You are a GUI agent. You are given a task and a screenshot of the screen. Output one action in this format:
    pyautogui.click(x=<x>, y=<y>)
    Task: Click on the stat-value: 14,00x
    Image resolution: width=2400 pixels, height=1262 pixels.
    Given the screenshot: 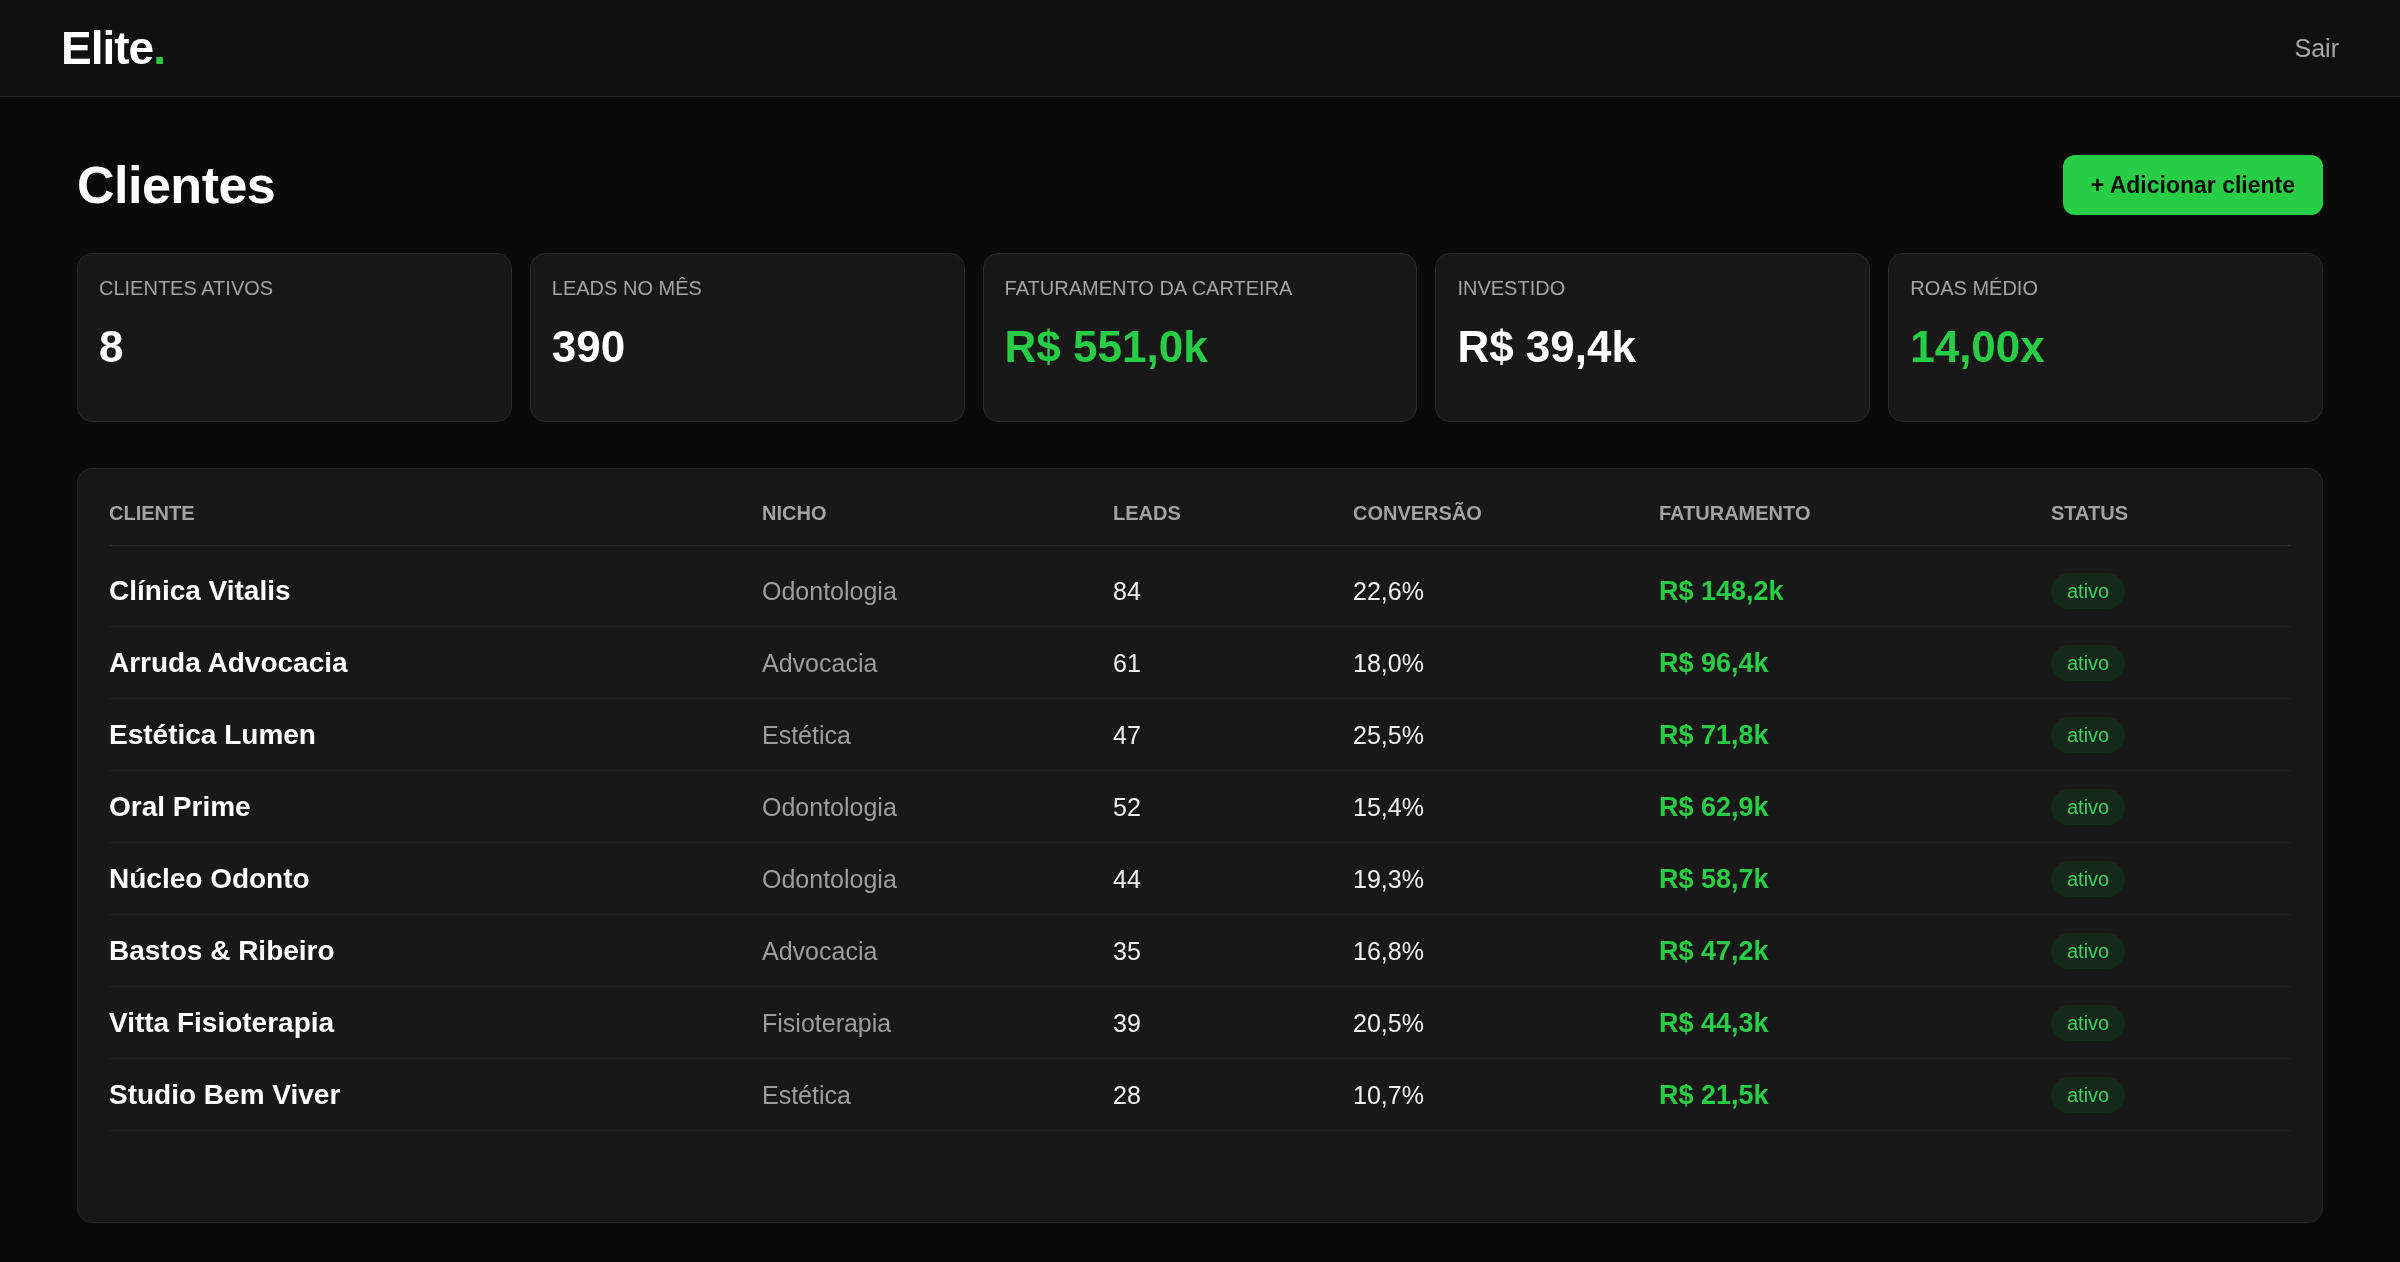 What is the action you would take?
    pyautogui.click(x=1977, y=347)
    